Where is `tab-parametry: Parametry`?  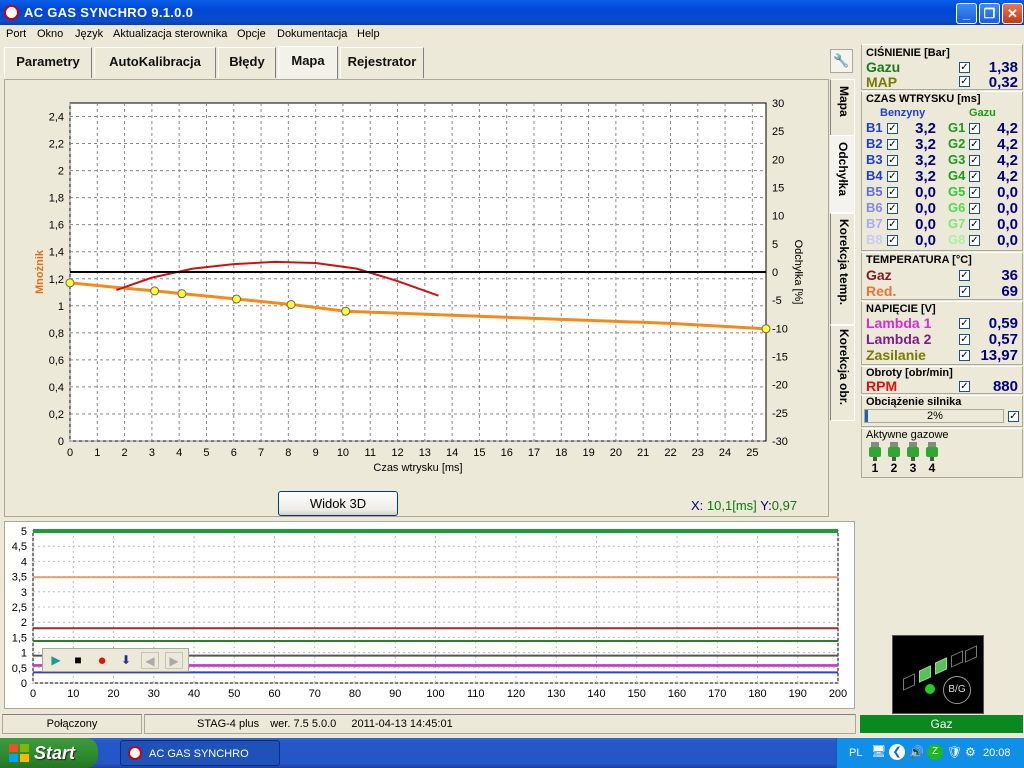 tab-parametry: Parametry is located at coordinates (48, 62).